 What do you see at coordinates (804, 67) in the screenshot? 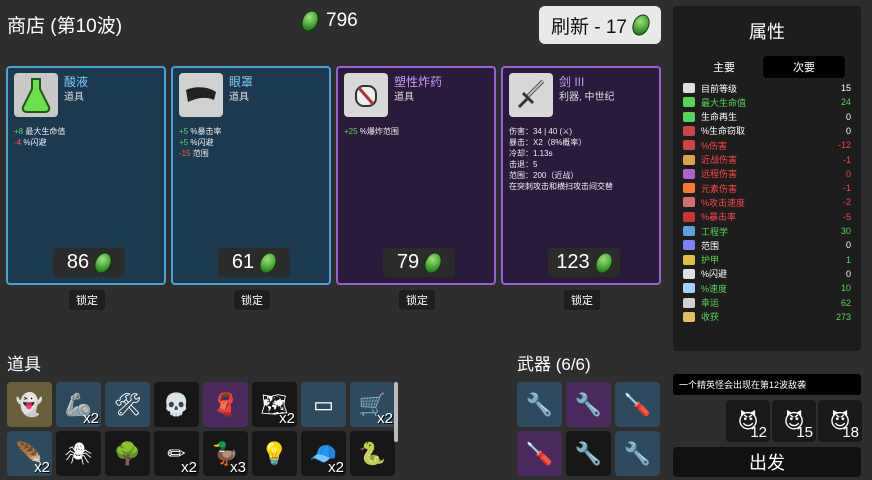
I see `tab-secondary: 次要` at bounding box center [804, 67].